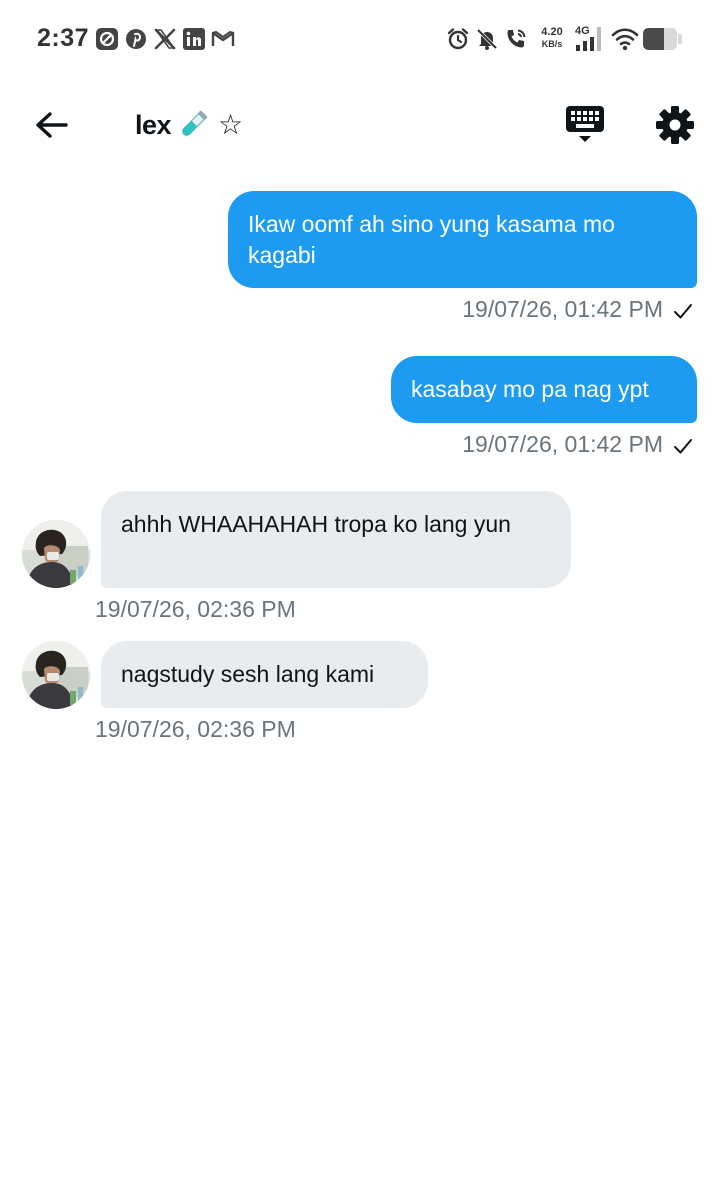  I want to click on status-bar: 2:37 4.20 KB/s 4G, so click(360, 40).